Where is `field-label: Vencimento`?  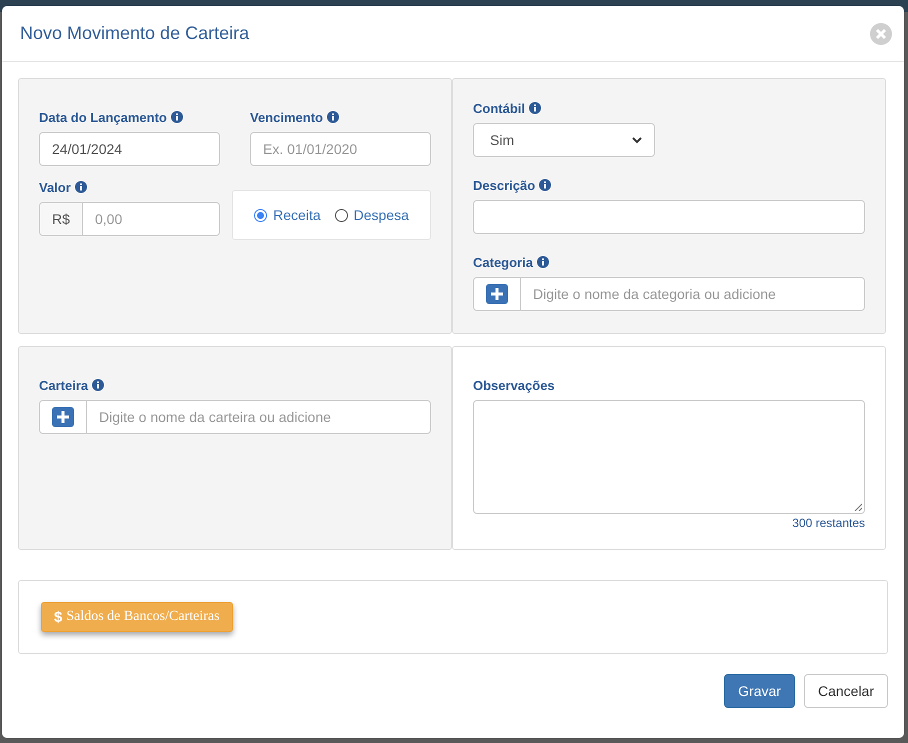
field-label: Vencimento is located at coordinates (286, 117).